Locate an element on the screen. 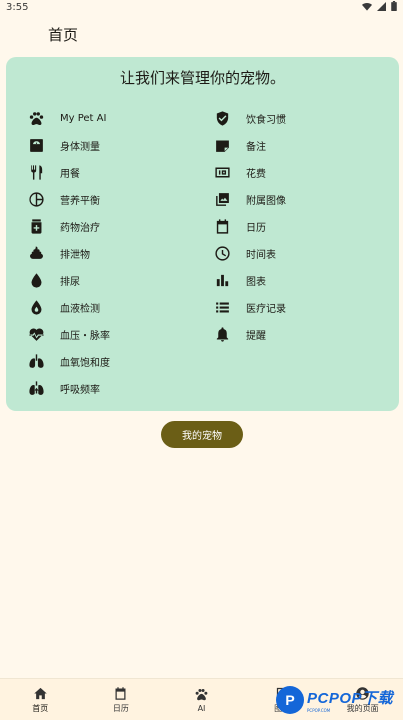 The height and width of the screenshot is (720, 403). bar-chart-icon is located at coordinates (222, 281).